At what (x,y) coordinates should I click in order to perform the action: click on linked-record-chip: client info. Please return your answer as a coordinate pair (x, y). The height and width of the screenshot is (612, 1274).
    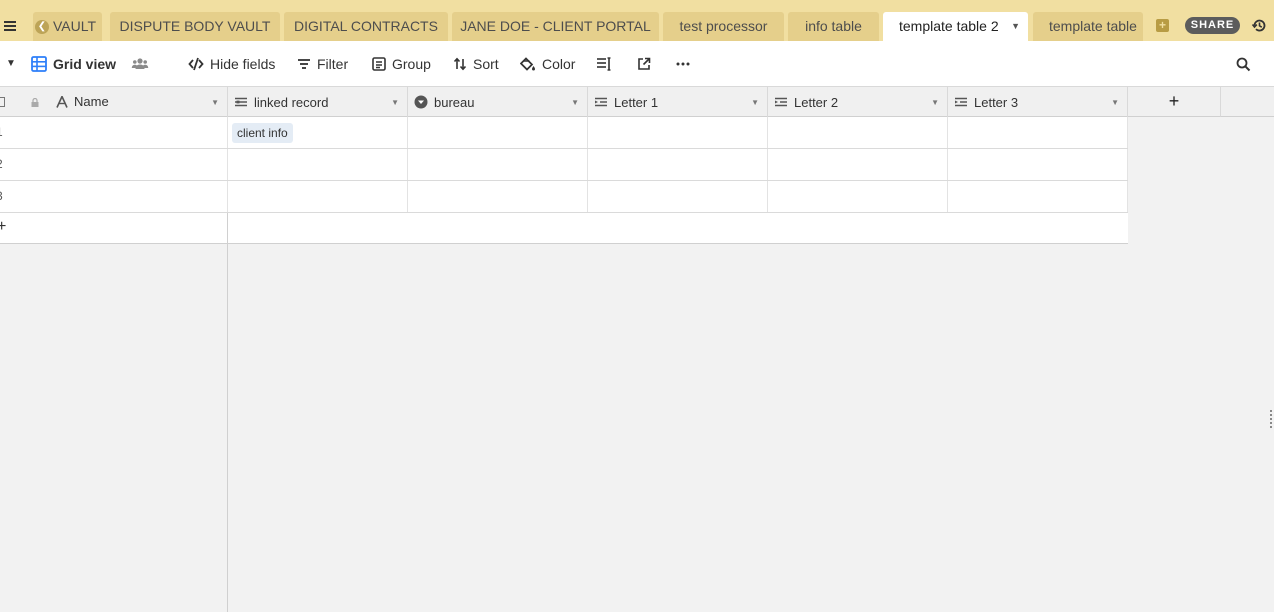
    Looking at the image, I should click on (262, 133).